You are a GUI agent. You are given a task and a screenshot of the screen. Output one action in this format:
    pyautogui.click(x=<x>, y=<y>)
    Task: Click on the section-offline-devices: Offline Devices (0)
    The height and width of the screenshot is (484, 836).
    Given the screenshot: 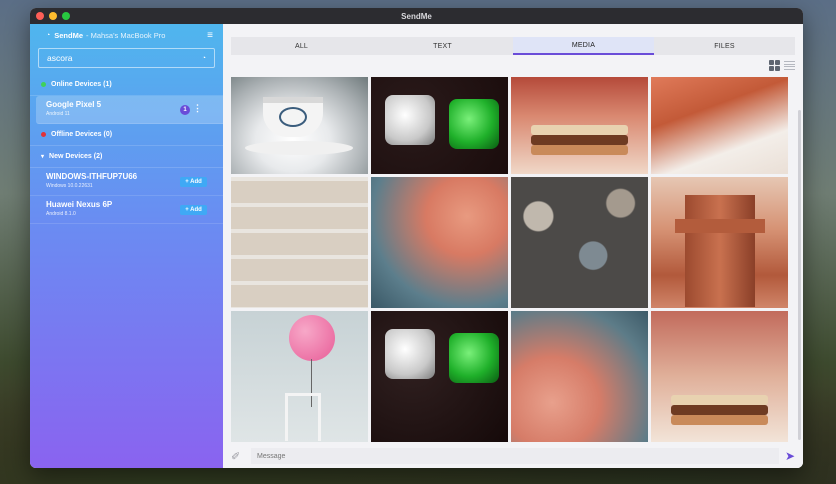 What is the action you would take?
    pyautogui.click(x=126, y=135)
    